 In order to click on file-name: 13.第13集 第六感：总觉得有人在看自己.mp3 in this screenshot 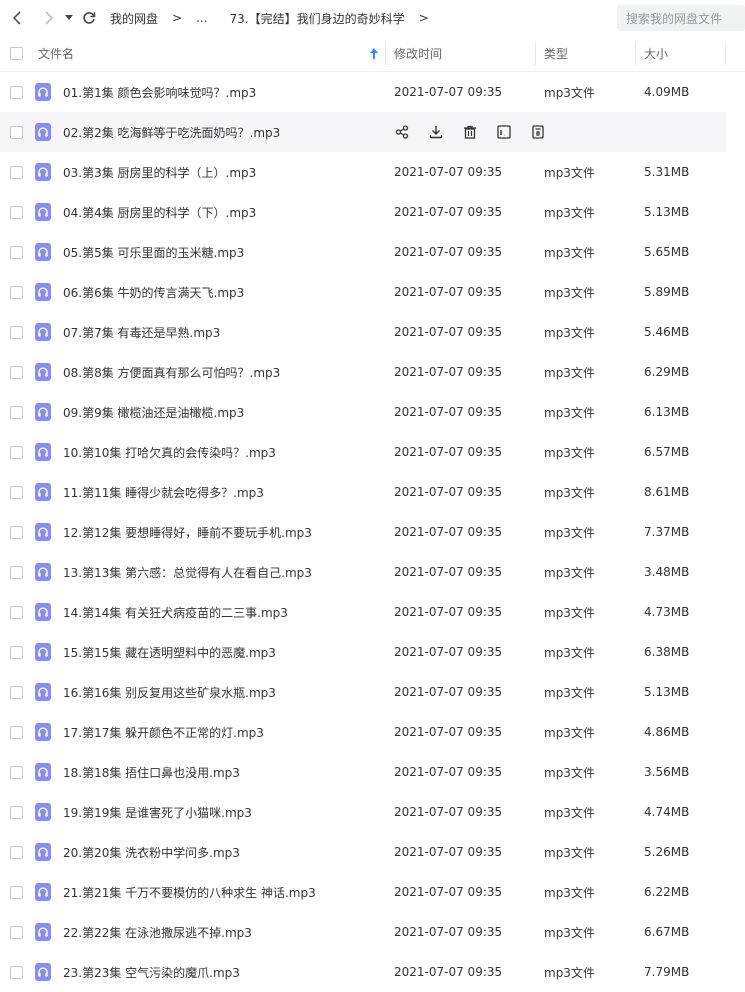, I will do `click(187, 572)`.